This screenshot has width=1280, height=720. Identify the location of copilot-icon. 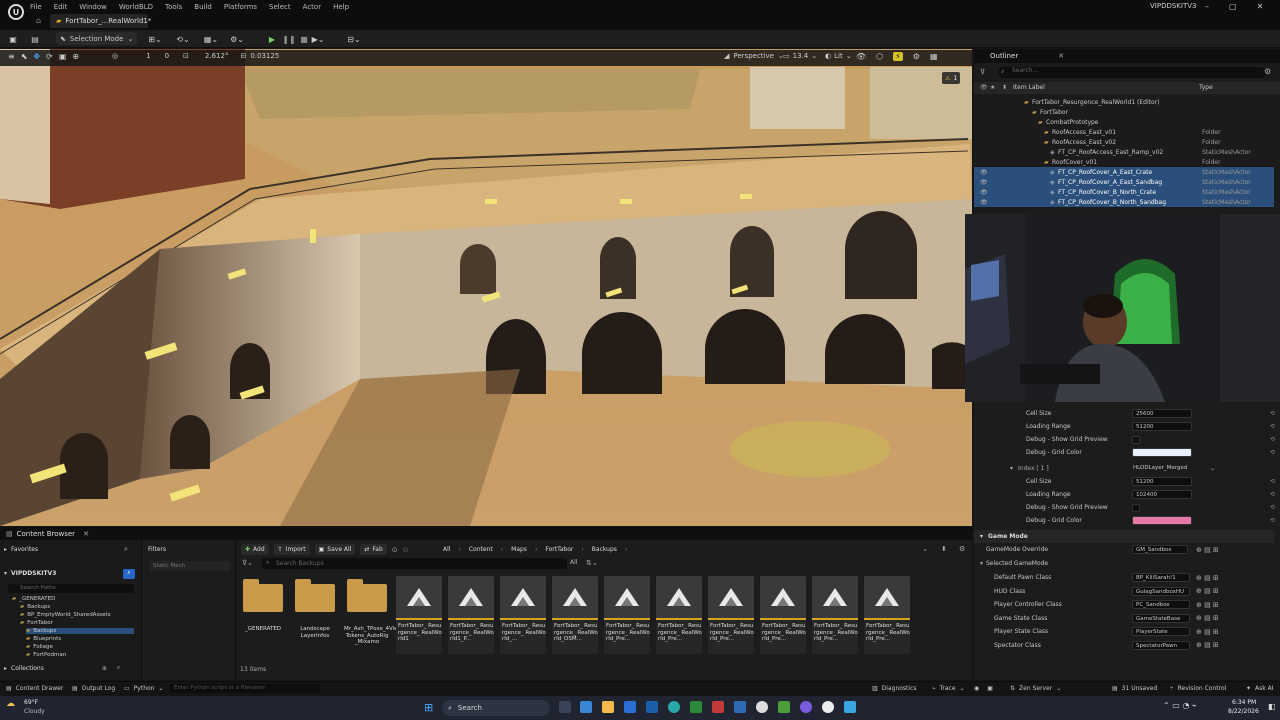
(586, 707).